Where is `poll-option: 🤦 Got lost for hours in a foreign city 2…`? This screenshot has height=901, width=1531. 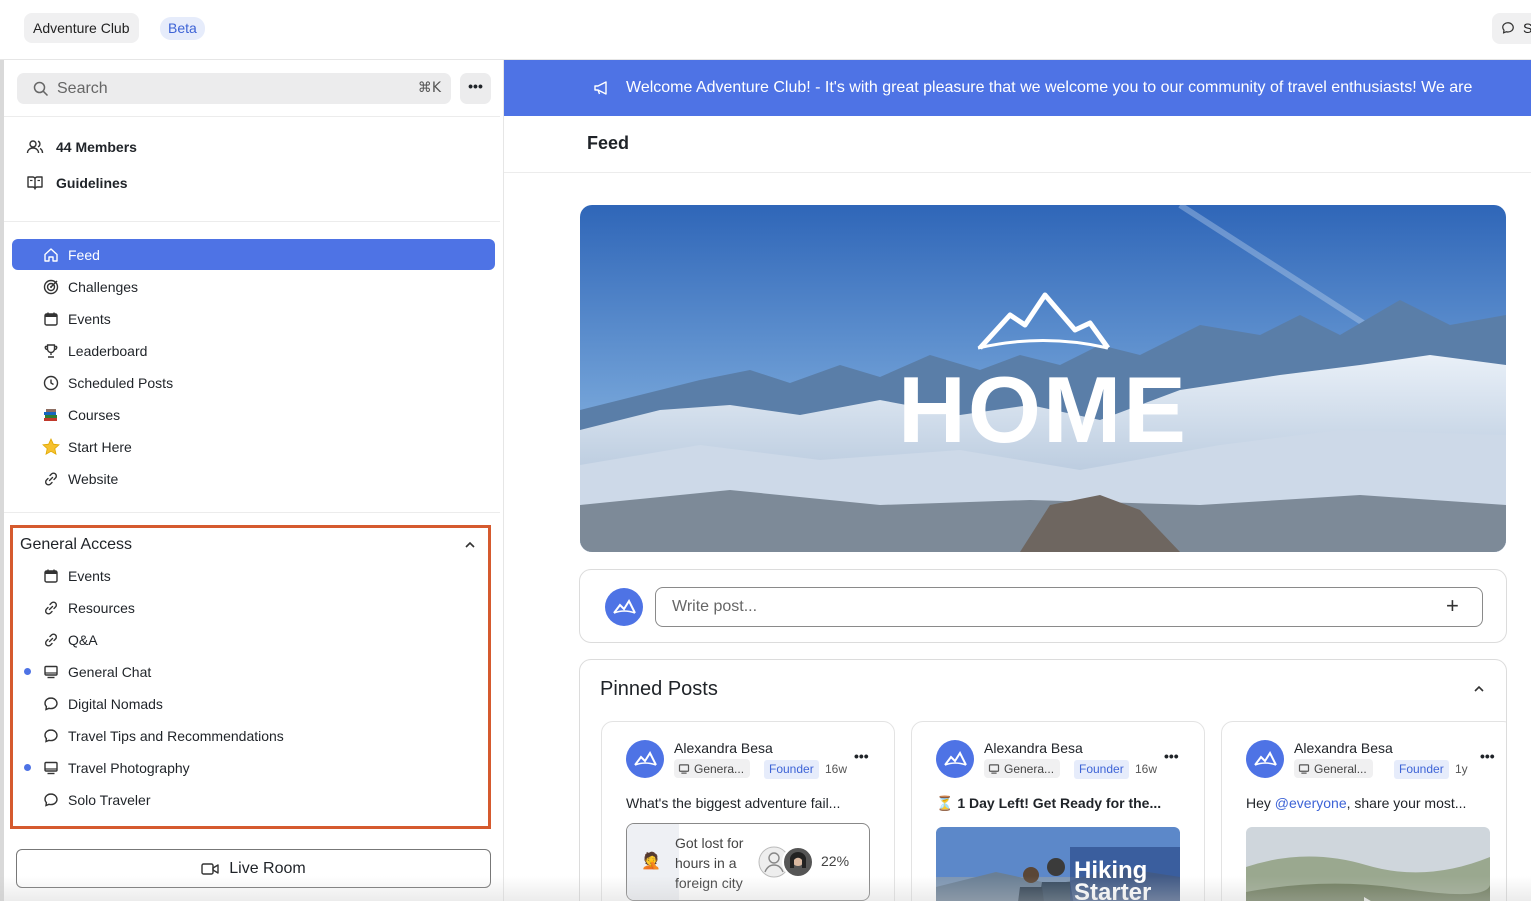
poll-option: 🤦 Got lost for hours in a foreign city 2… is located at coordinates (748, 862).